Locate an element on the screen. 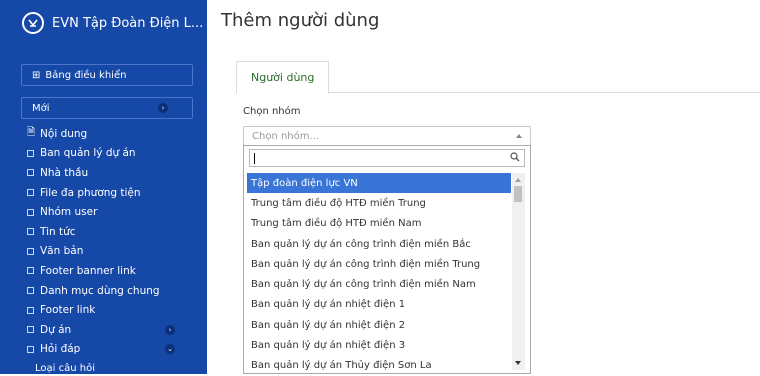  dropdown-option: Ban quản lý dự án nhiệt điện 1 is located at coordinates (379, 305).